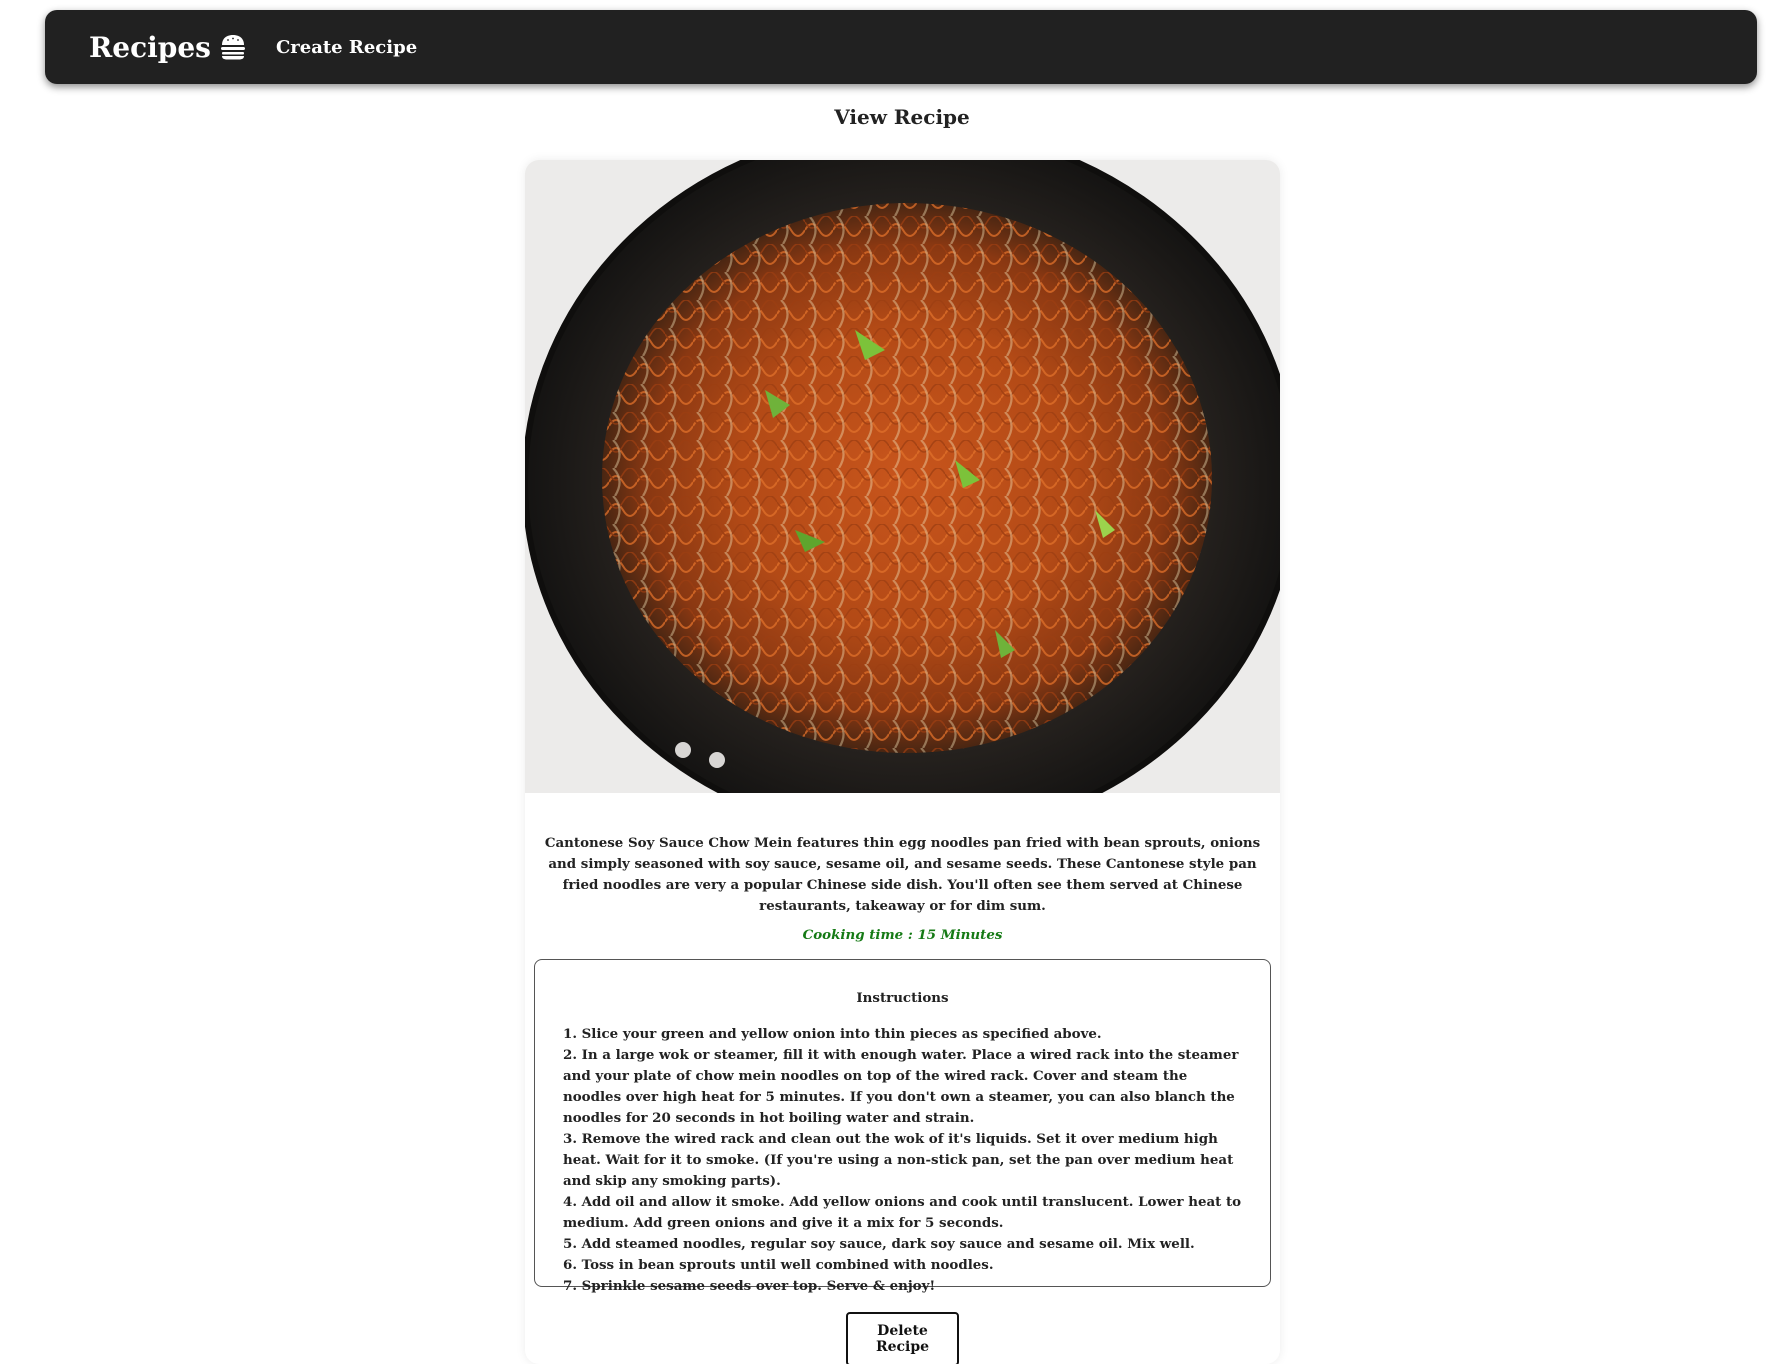 Image resolution: width=1788 pixels, height=1364 pixels. What do you see at coordinates (902, 998) in the screenshot?
I see `instructions-title: Instructions` at bounding box center [902, 998].